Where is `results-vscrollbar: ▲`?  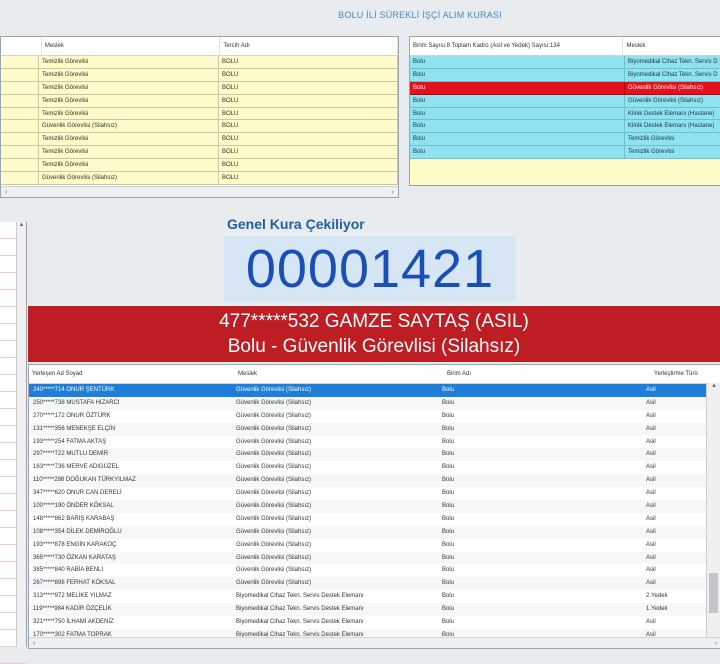
results-vscrollbar: ▲ is located at coordinates (713, 510).